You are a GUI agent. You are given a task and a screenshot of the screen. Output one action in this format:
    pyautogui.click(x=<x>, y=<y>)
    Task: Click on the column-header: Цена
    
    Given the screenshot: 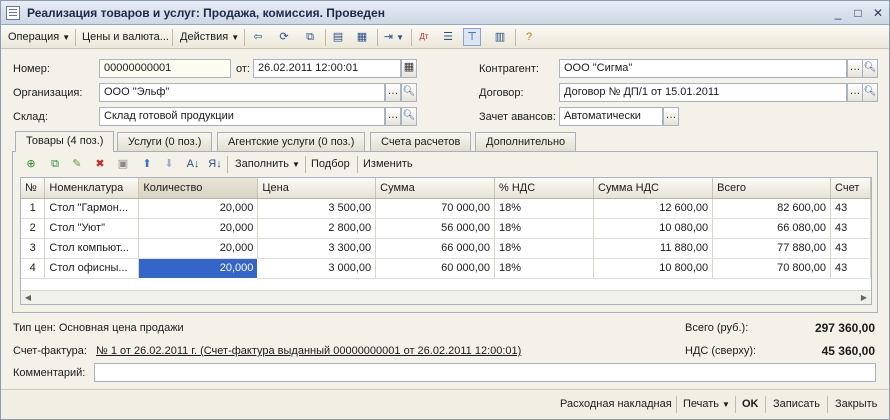 What is the action you would take?
    pyautogui.click(x=317, y=188)
    